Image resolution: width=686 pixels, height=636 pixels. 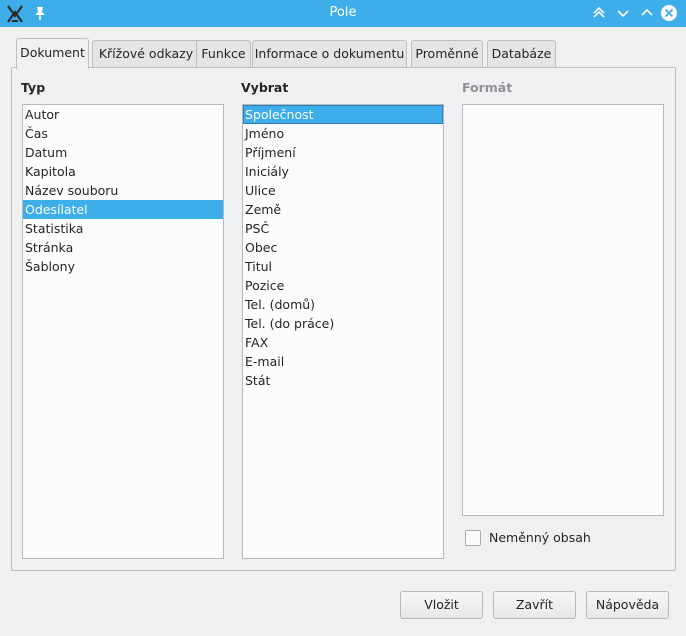 What do you see at coordinates (473, 538) in the screenshot?
I see `fixed-content-checkbox` at bounding box center [473, 538].